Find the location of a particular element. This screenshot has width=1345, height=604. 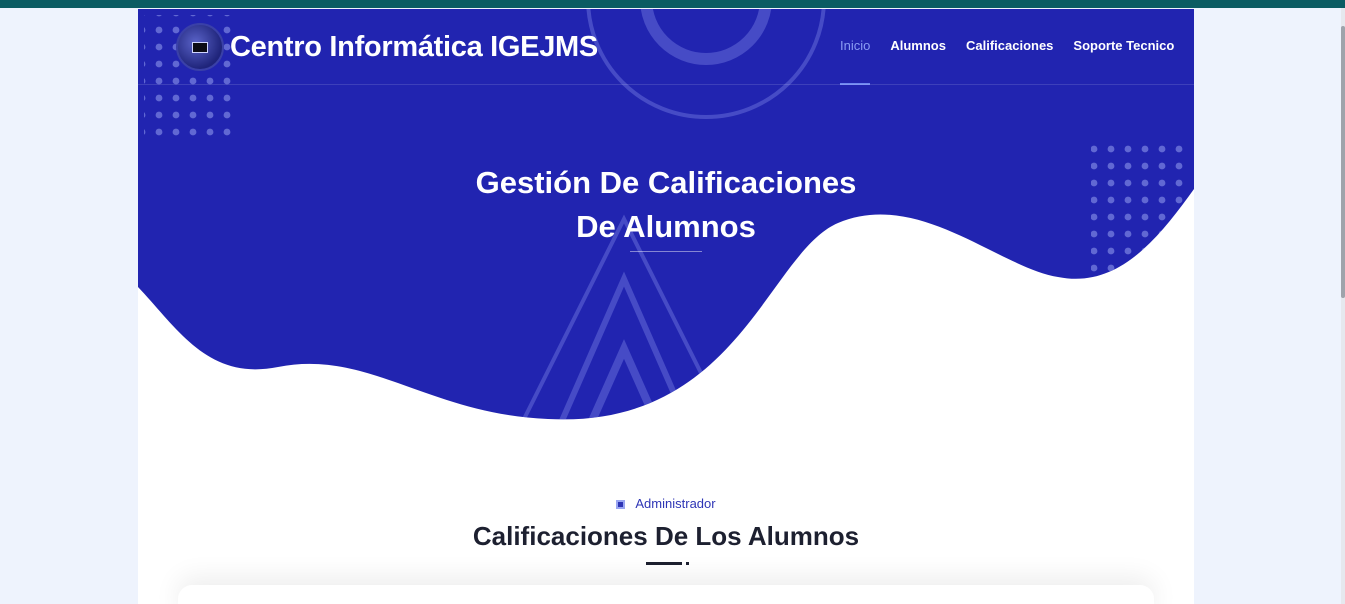

page-scrollbar is located at coordinates (1343, 306).